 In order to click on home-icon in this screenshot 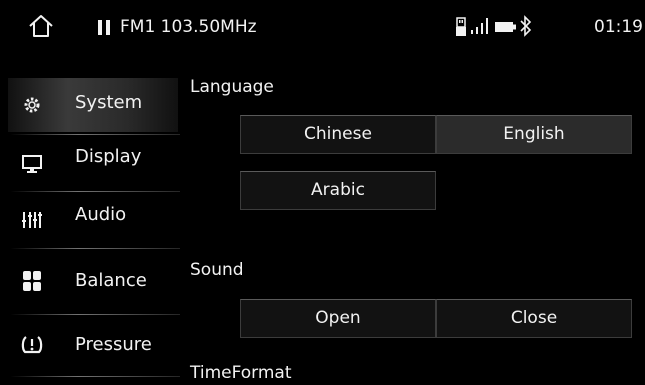, I will do `click(41, 26)`.